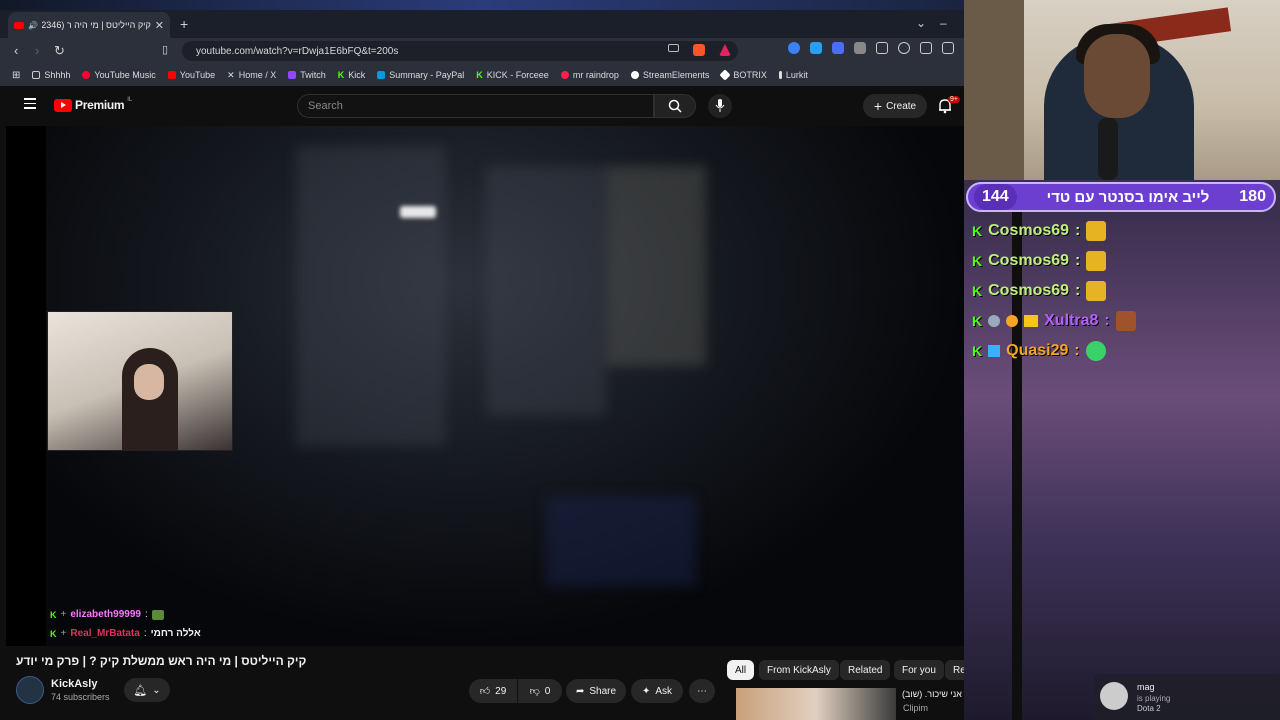 Image resolution: width=1280 pixels, height=720 pixels. What do you see at coordinates (140, 690) in the screenshot?
I see `bell-icon: 🔔︎` at bounding box center [140, 690].